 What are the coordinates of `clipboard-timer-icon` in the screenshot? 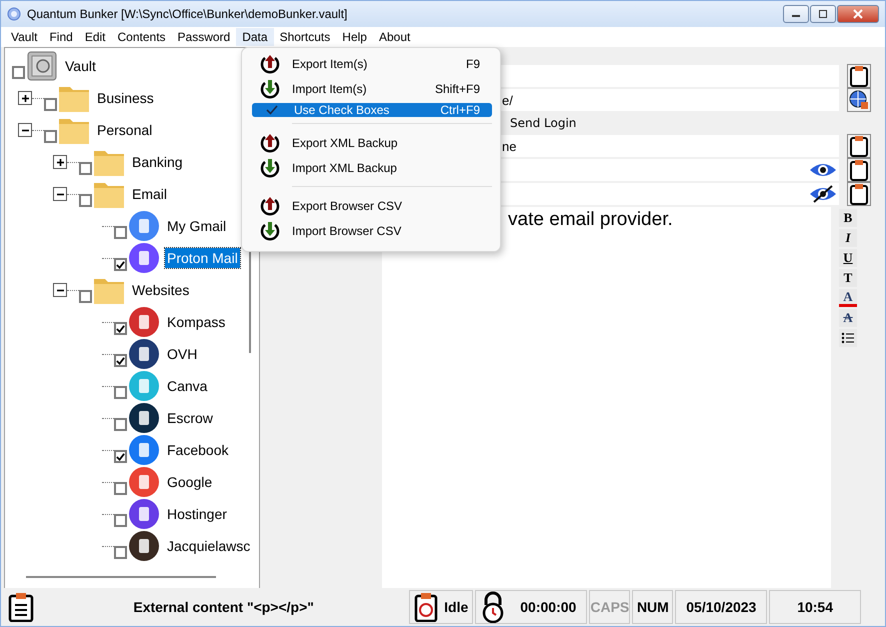 It's located at (426, 607).